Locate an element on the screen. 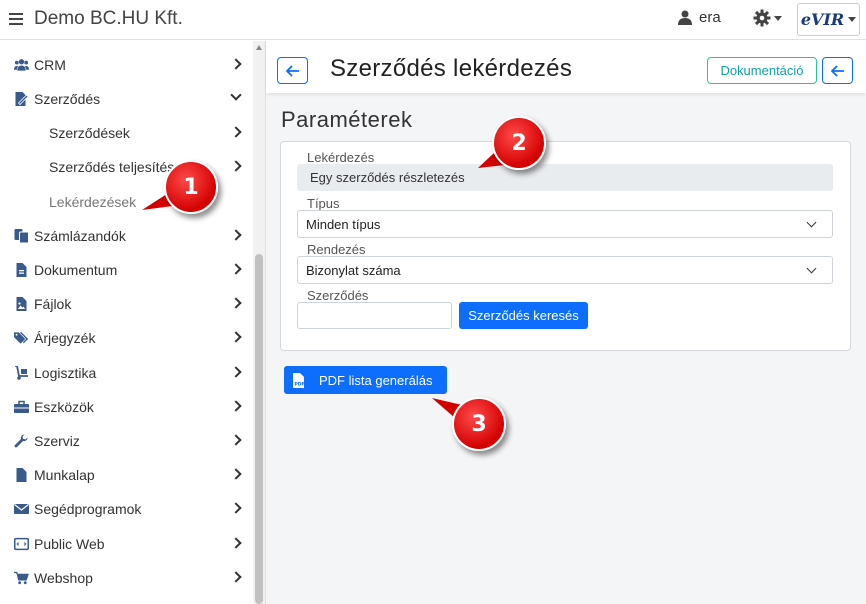  annotation-badge-3: 3 is located at coordinates (479, 424).